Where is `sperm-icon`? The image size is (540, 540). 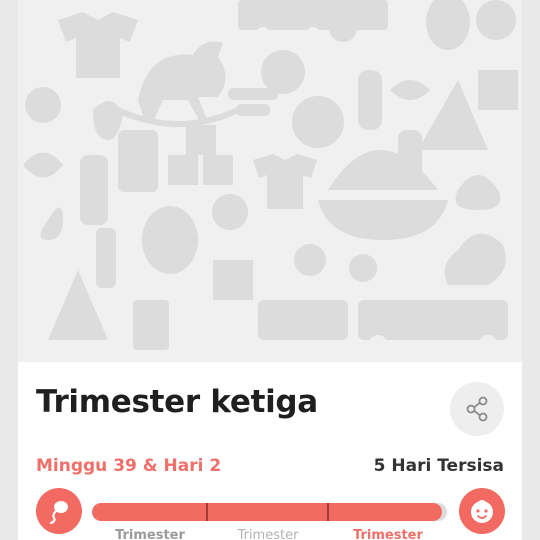
sperm-icon is located at coordinates (58, 513).